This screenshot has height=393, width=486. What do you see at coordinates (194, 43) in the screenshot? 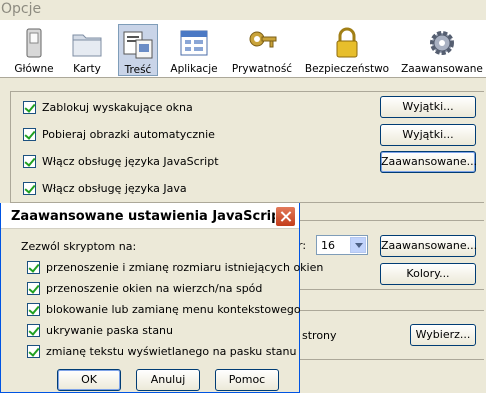
I see `applications-icon` at bounding box center [194, 43].